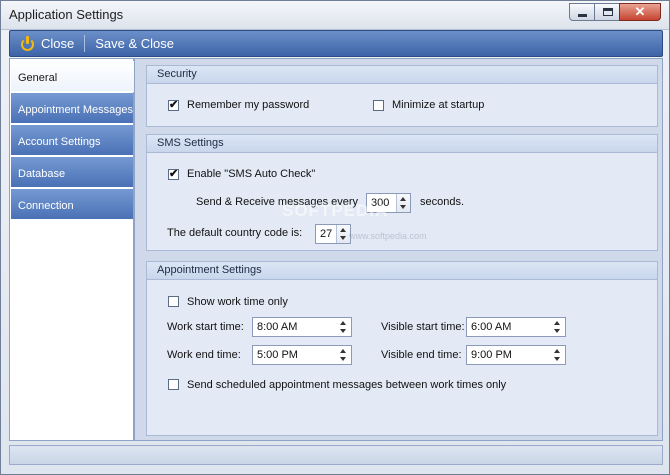 This screenshot has height=475, width=670. Describe the element at coordinates (336, 455) in the screenshot. I see `status-bar` at that location.